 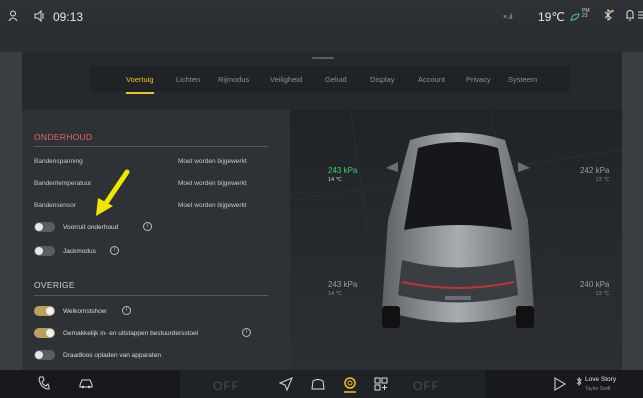 What do you see at coordinates (13, 17) in the screenshot?
I see `user-icon` at bounding box center [13, 17].